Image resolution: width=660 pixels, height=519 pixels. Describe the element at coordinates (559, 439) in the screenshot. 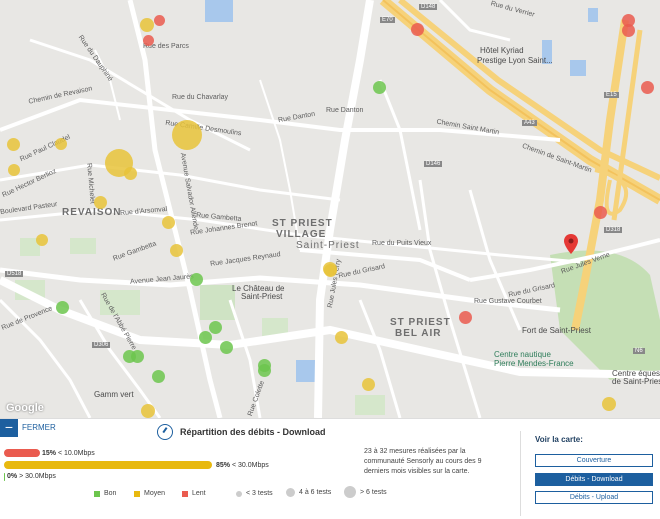

I see `sidebar-title: Voir la carte:` at that location.